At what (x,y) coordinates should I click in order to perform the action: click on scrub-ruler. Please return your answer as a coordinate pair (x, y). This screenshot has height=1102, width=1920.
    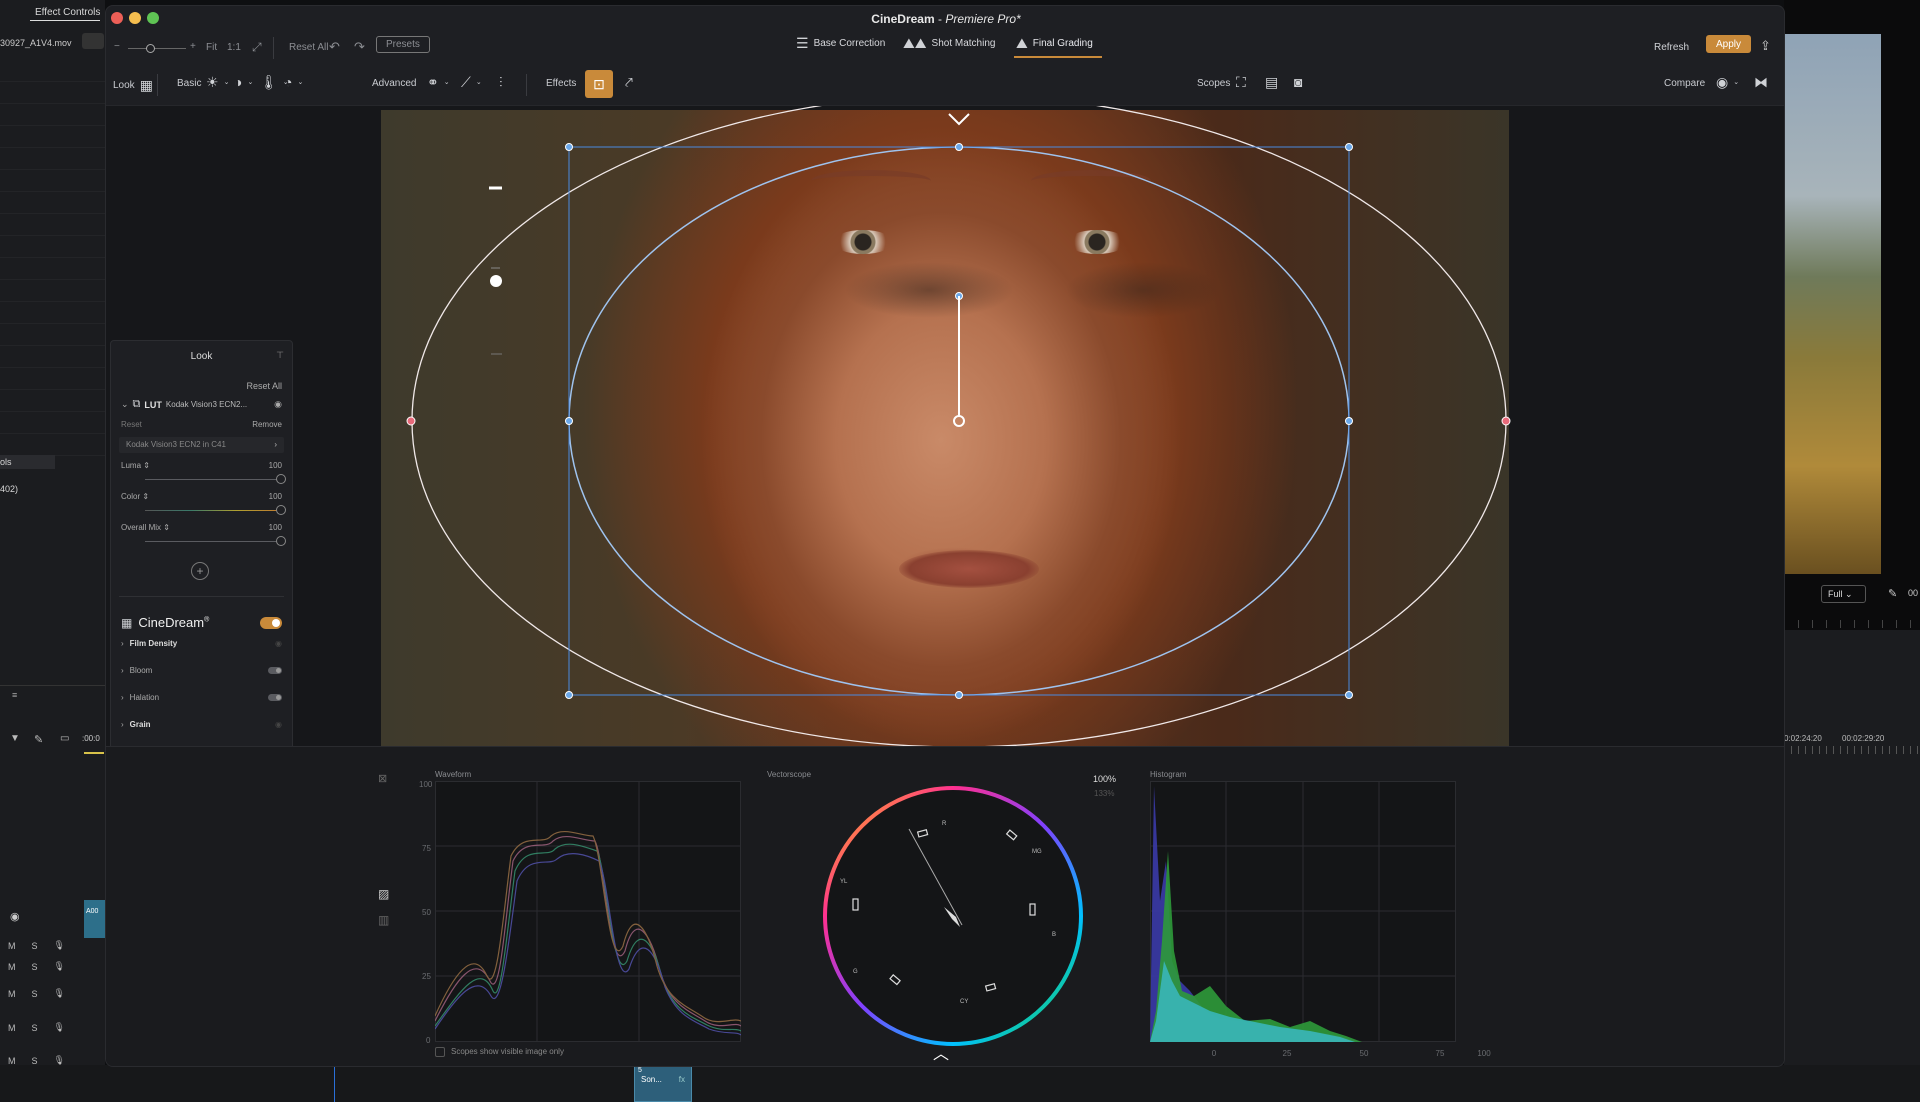
    Looking at the image, I should click on (1852, 624).